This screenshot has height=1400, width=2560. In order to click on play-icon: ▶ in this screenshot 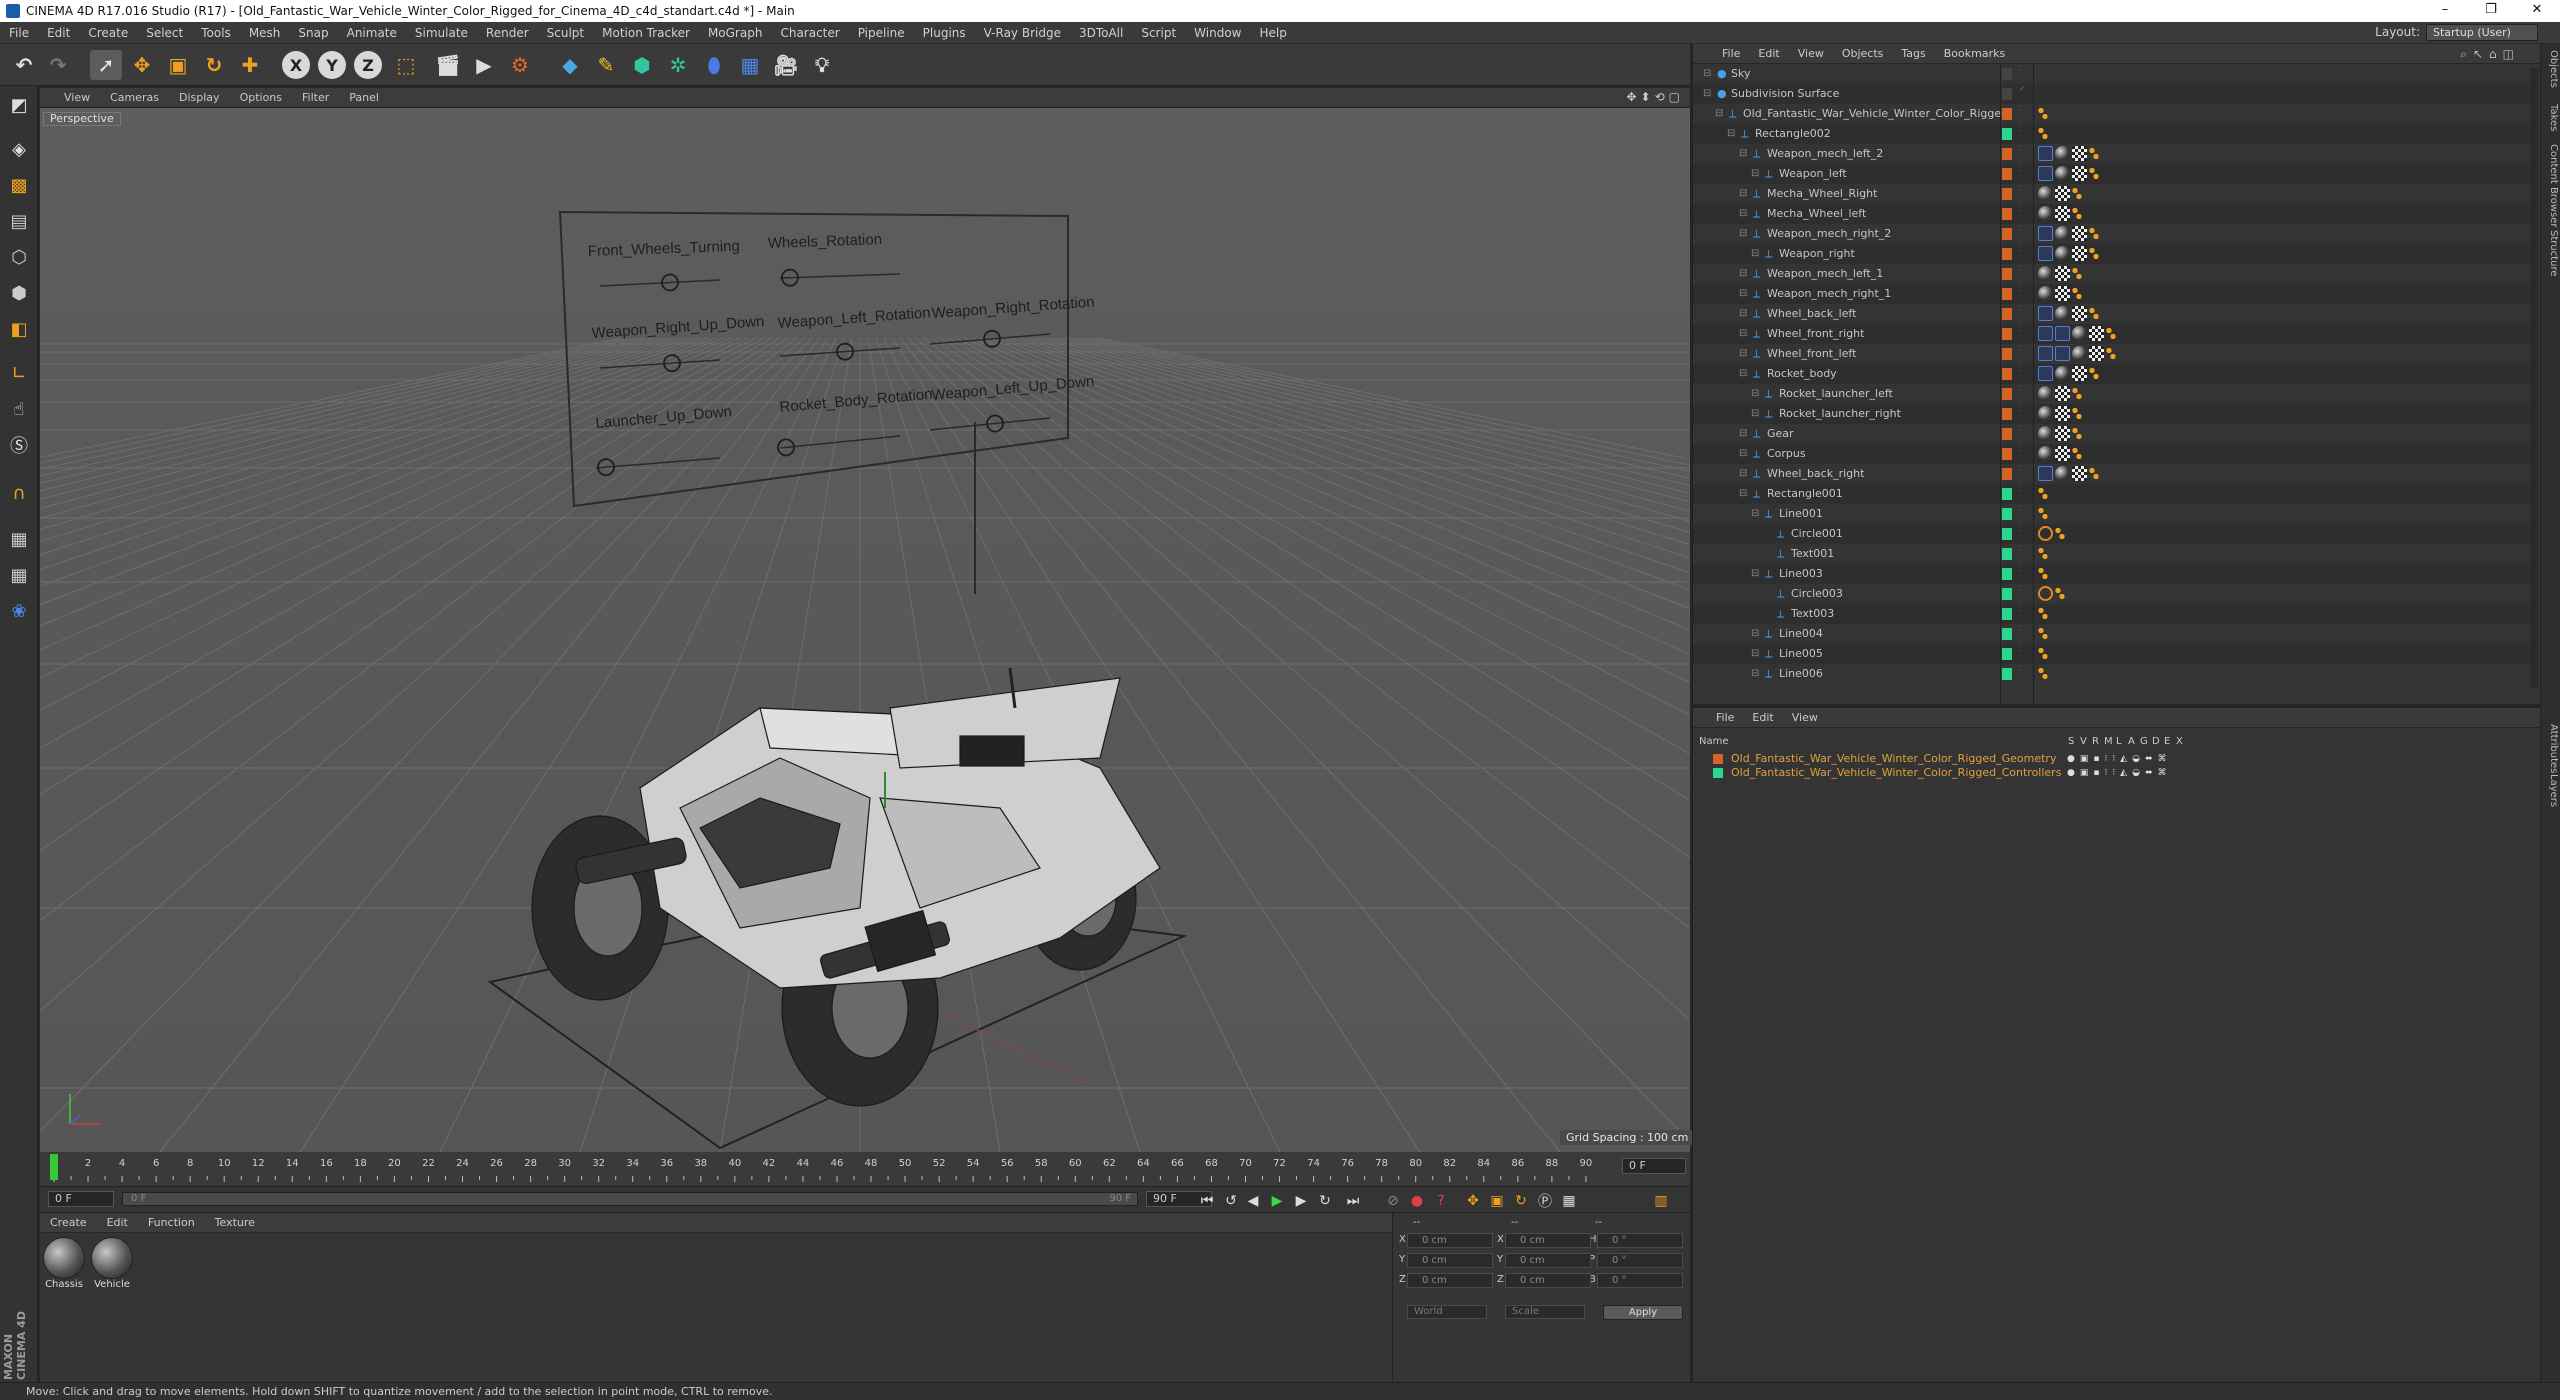, I will do `click(1277, 1200)`.